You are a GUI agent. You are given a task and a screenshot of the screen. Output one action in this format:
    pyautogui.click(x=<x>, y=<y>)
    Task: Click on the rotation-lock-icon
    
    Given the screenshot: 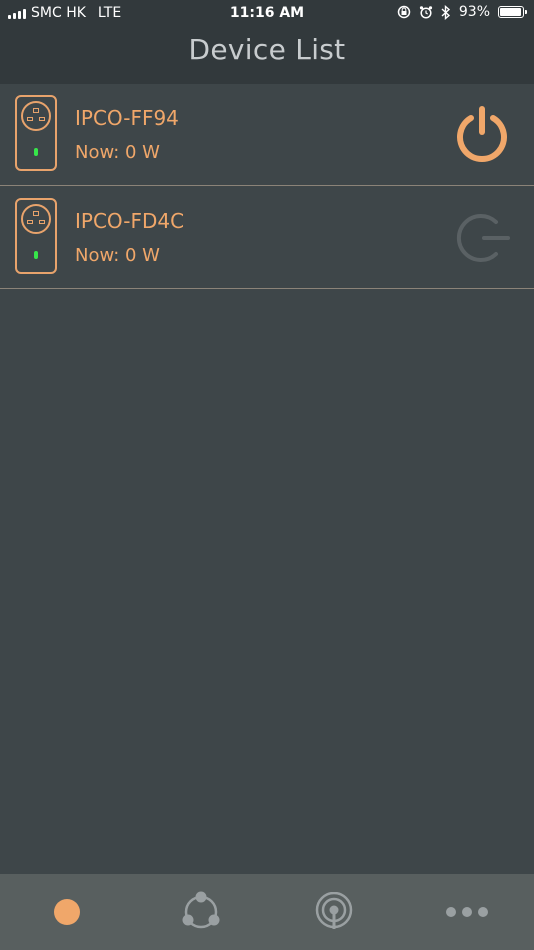 What is the action you would take?
    pyautogui.click(x=404, y=12)
    